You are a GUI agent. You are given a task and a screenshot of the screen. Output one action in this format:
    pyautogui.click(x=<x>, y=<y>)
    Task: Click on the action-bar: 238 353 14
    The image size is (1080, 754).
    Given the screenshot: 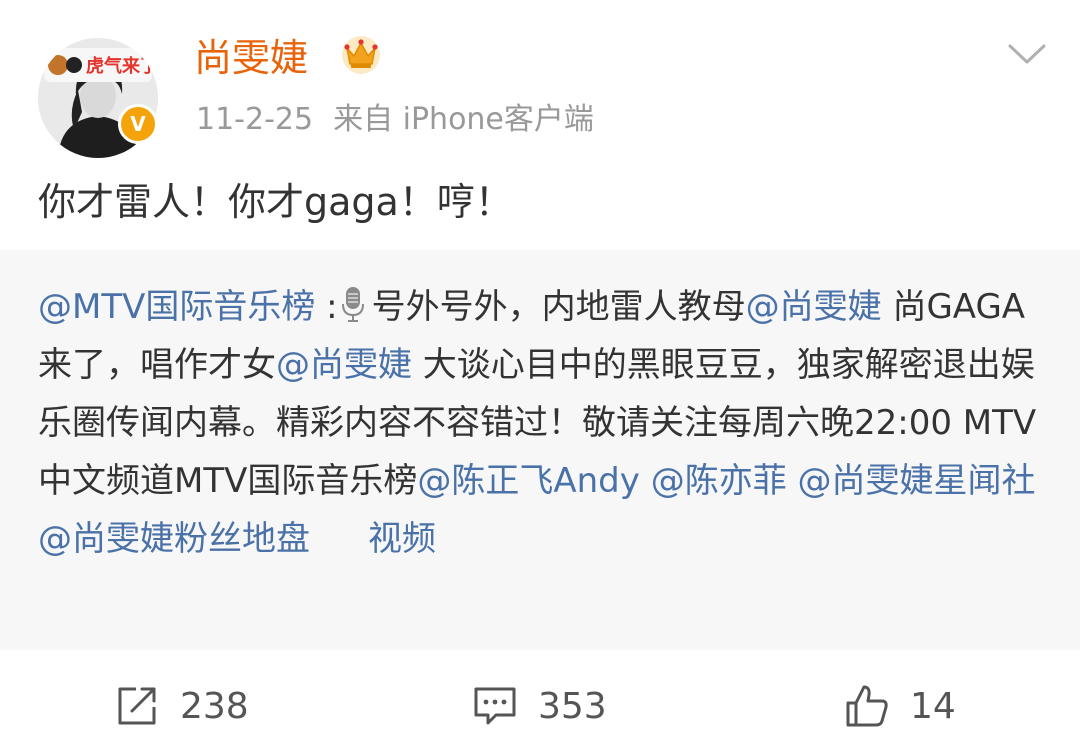 What is the action you would take?
    pyautogui.click(x=540, y=707)
    